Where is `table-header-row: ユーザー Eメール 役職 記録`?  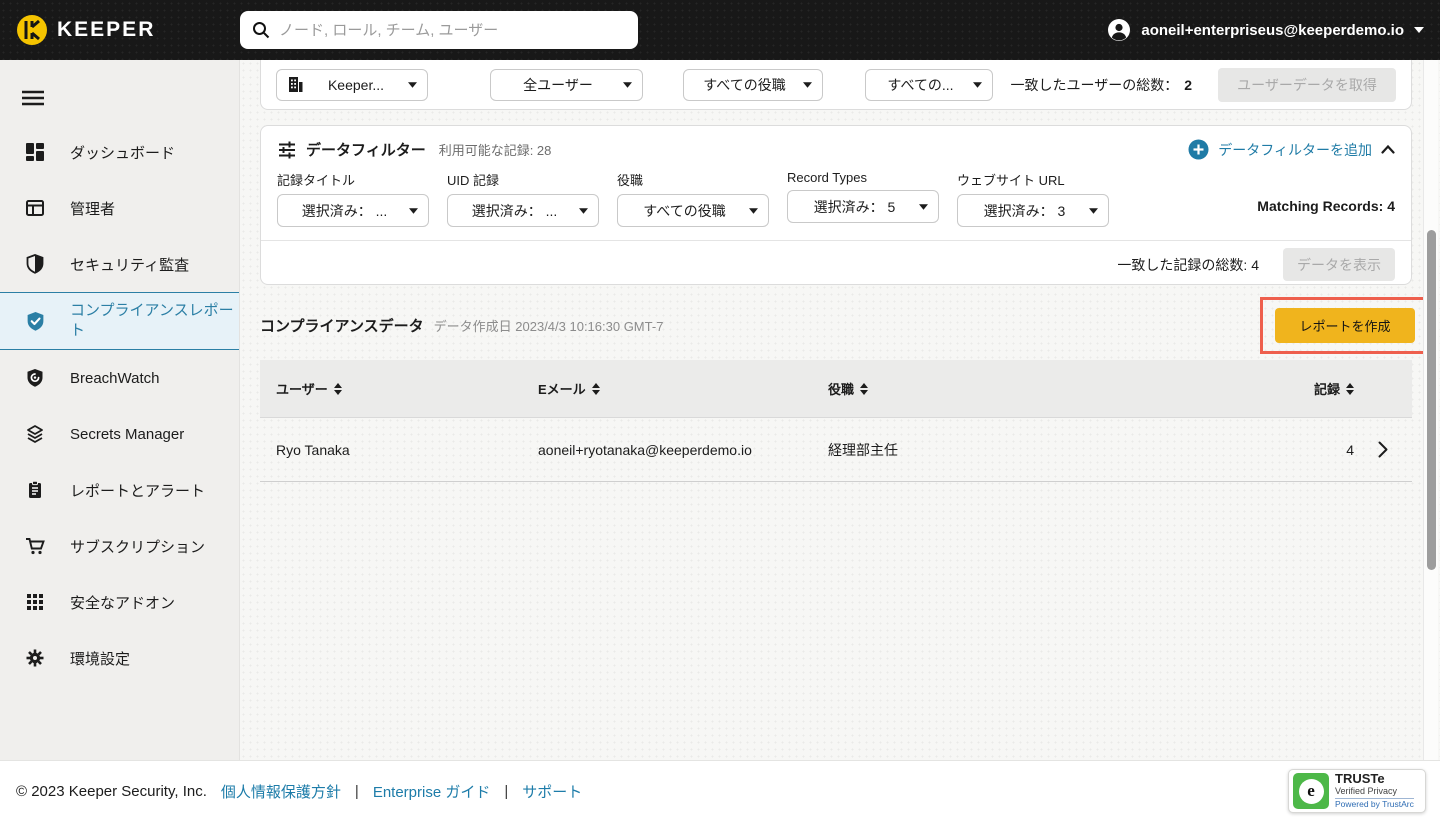 table-header-row: ユーザー Eメール 役職 記録 is located at coordinates (836, 389).